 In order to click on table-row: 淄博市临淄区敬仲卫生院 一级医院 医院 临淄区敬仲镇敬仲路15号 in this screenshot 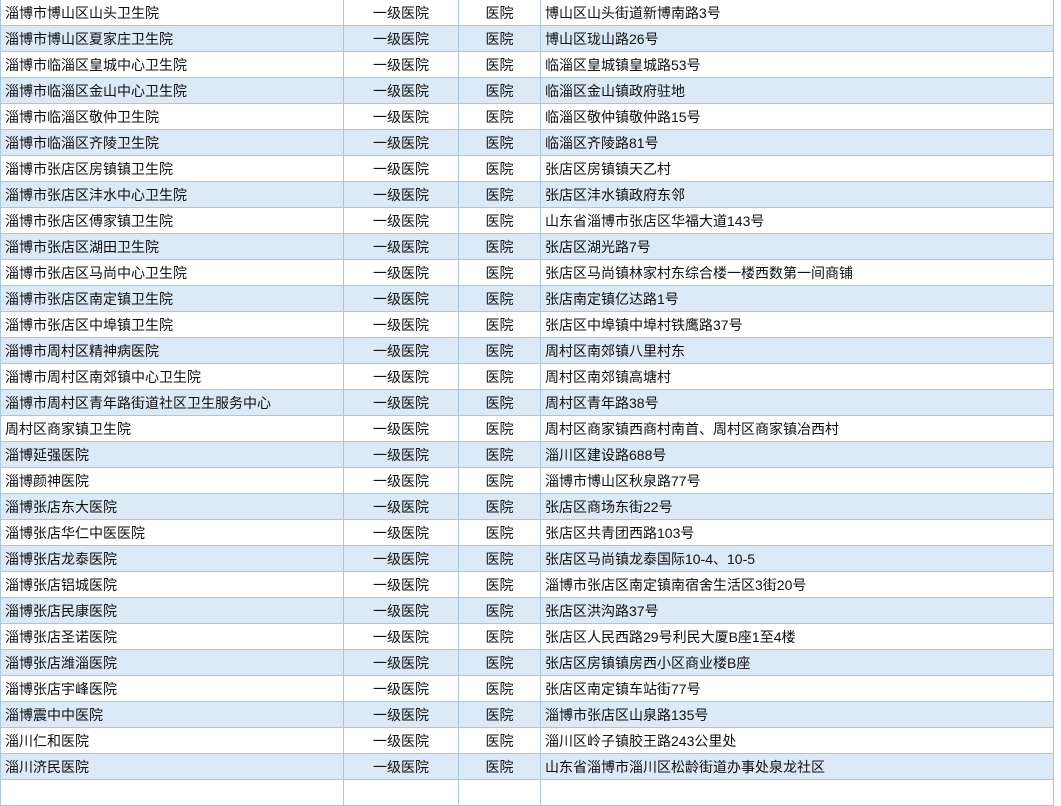, I will do `click(527, 116)`.